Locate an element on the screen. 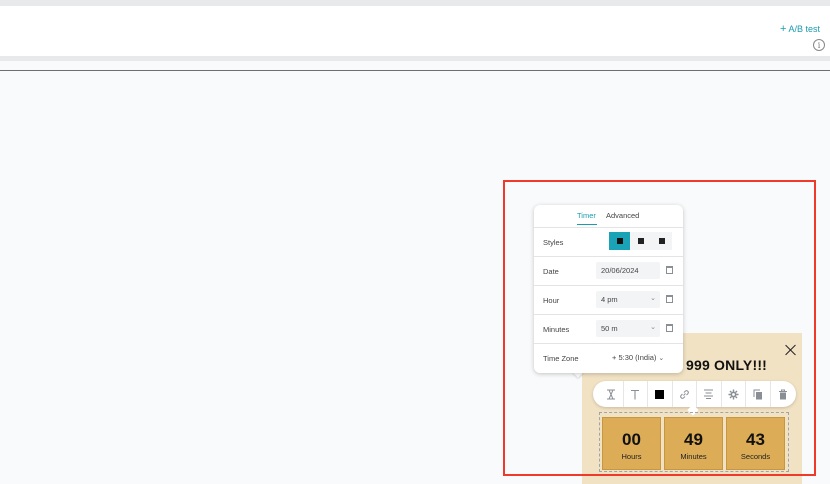 This screenshot has width=830, height=484. canvas-divider is located at coordinates (415, 70).